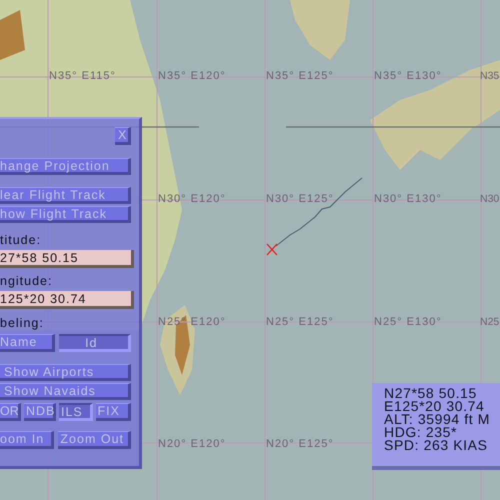 The width and height of the screenshot is (500, 500). I want to click on labeling-option: Id, so click(94, 343).